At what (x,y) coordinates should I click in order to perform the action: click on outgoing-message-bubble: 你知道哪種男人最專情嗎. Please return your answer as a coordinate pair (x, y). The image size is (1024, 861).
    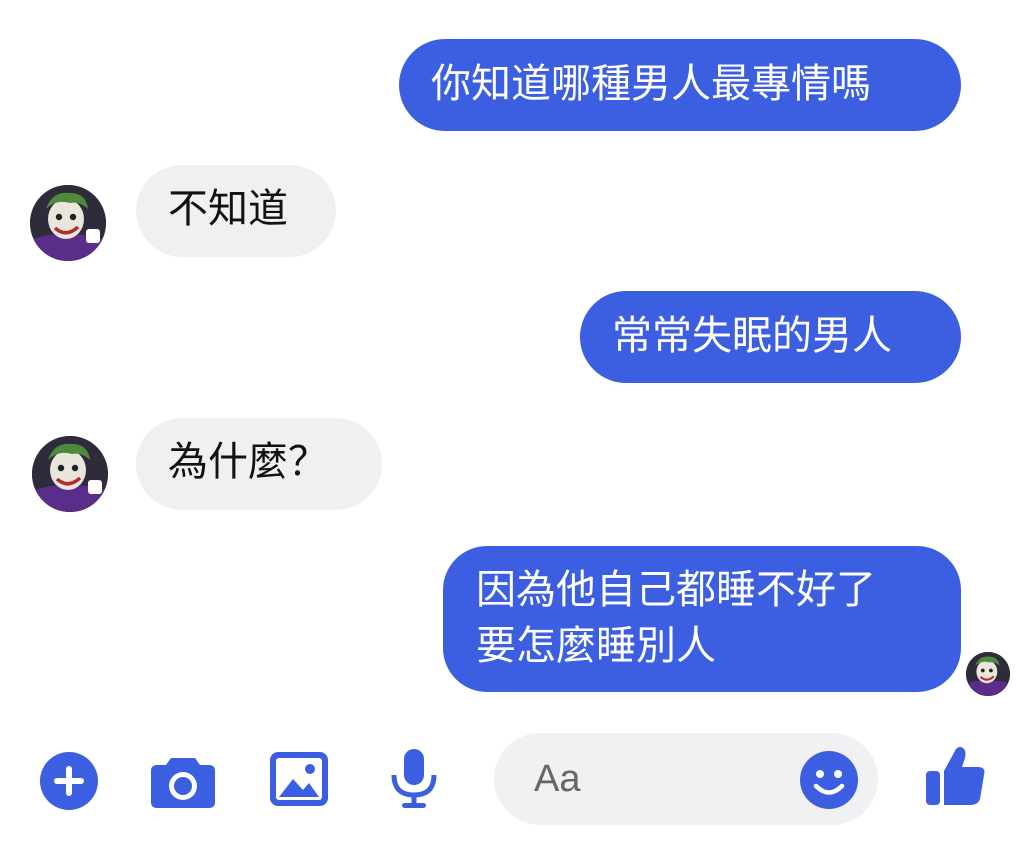
    Looking at the image, I should click on (680, 85).